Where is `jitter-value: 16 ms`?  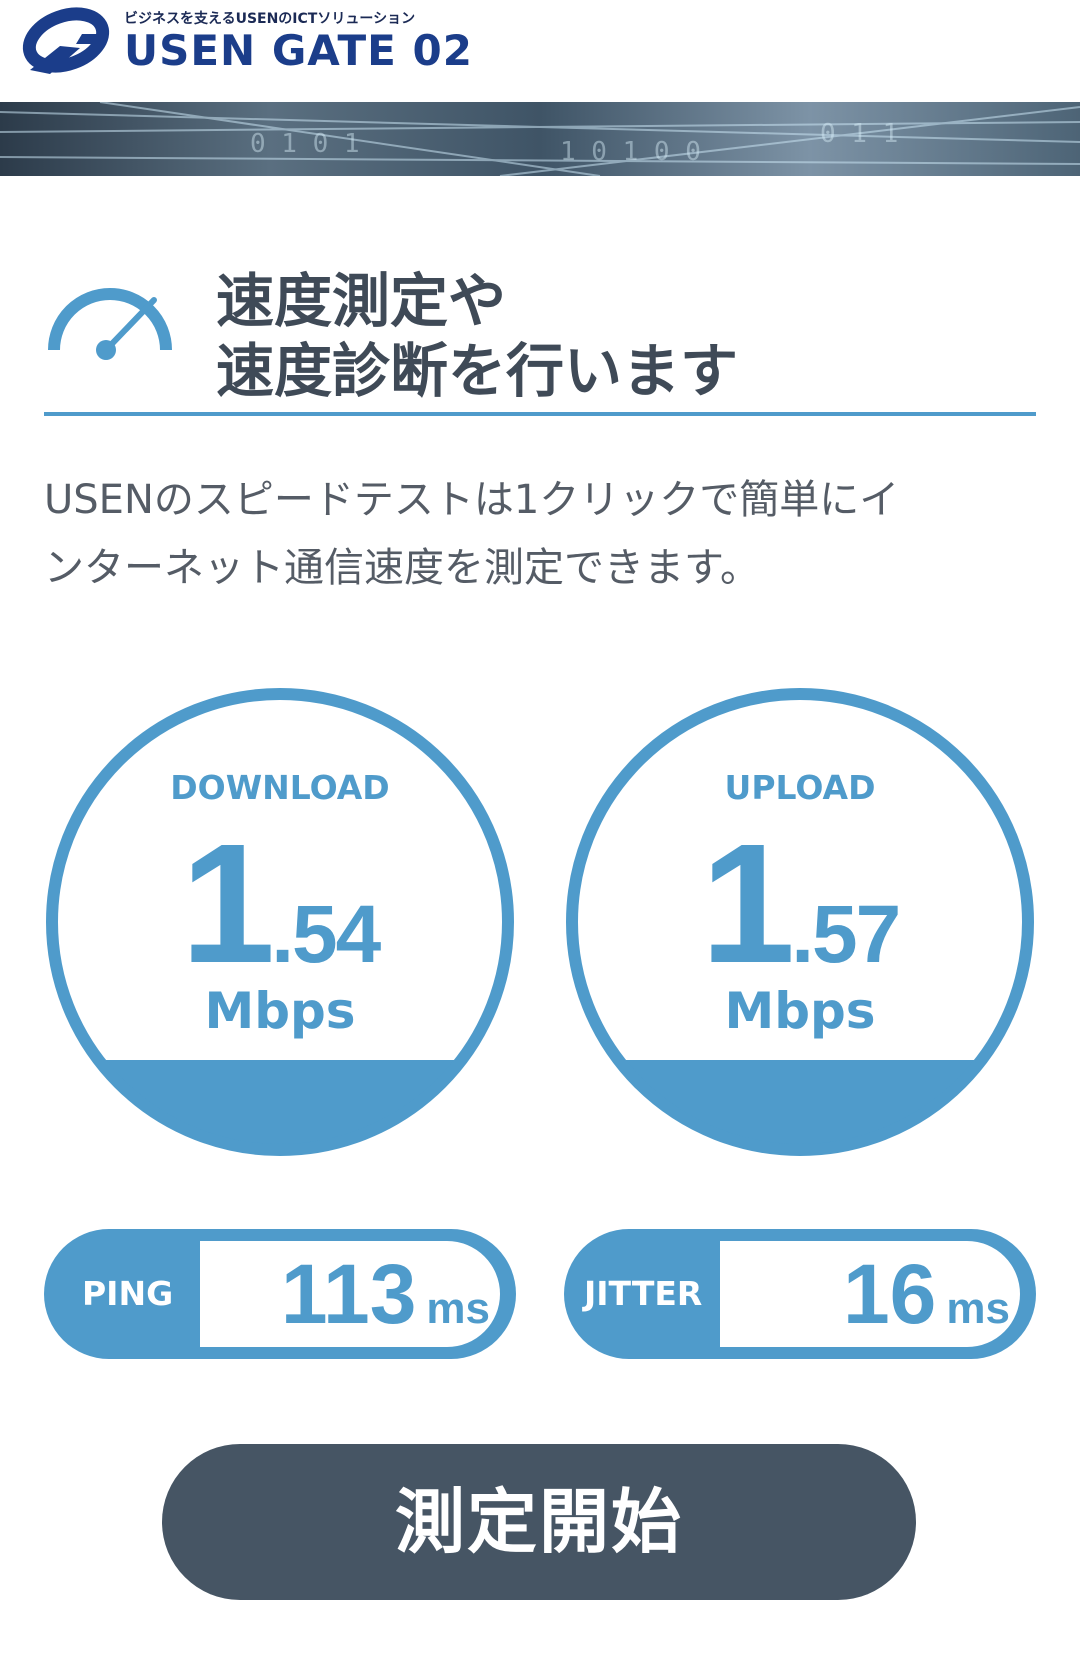 jitter-value: 16 ms is located at coordinates (926, 1294).